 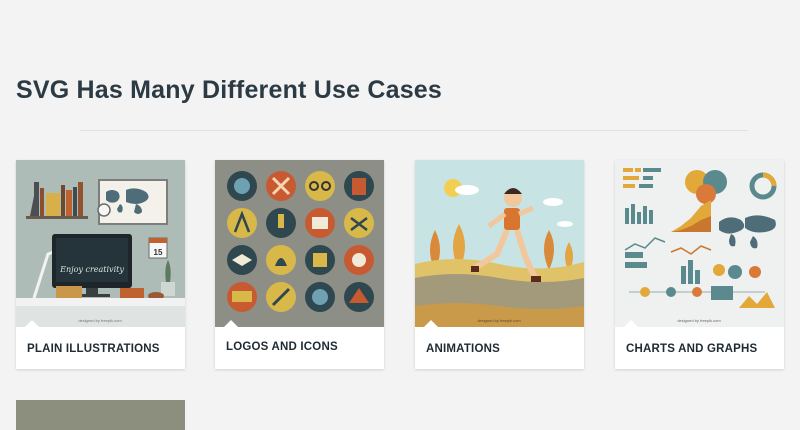 What do you see at coordinates (463, 349) in the screenshot?
I see `card-label: ANIMATIONS` at bounding box center [463, 349].